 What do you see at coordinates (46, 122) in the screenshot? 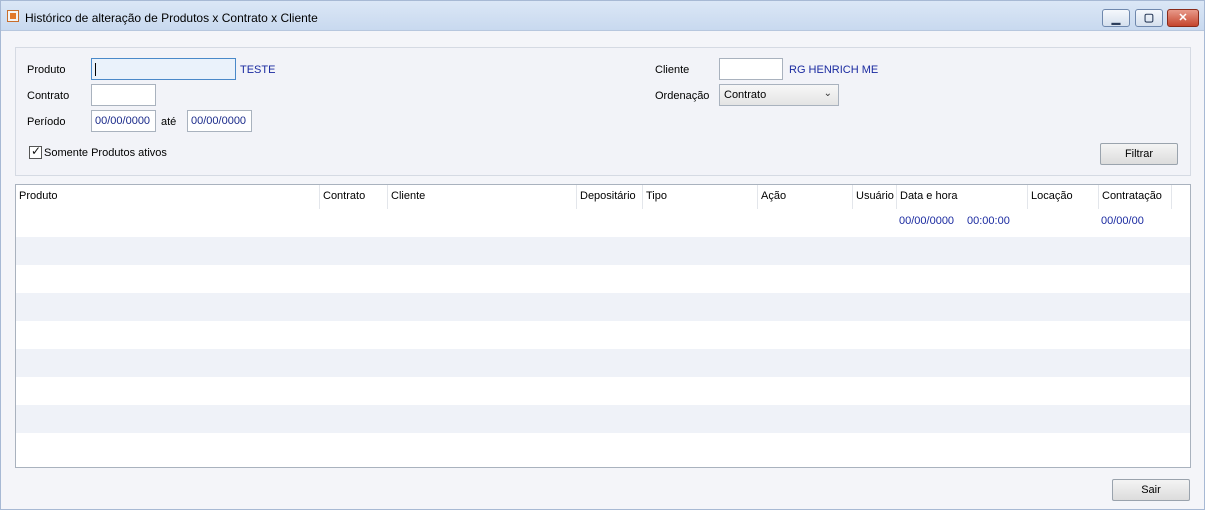
I see `periodo-label: Período` at bounding box center [46, 122].